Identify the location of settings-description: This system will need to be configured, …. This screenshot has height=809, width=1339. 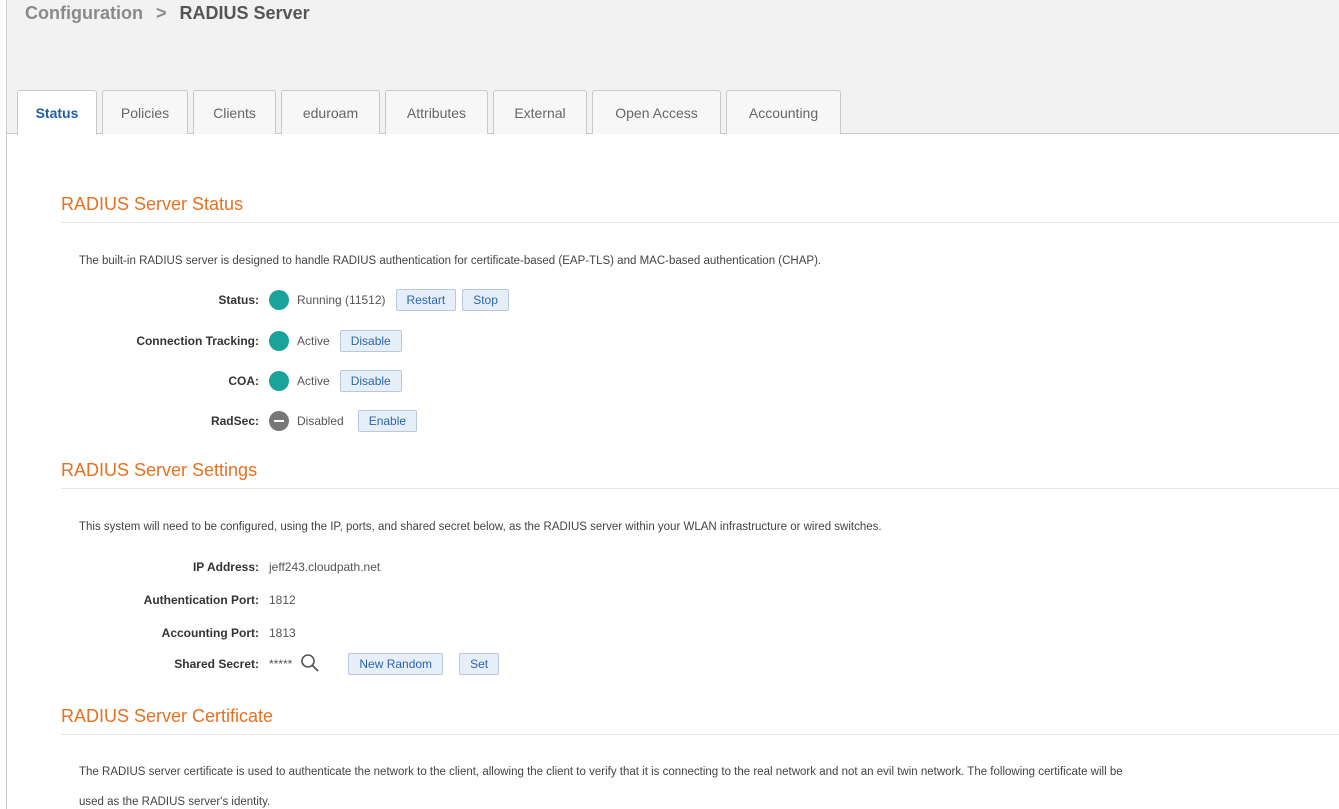
(480, 527).